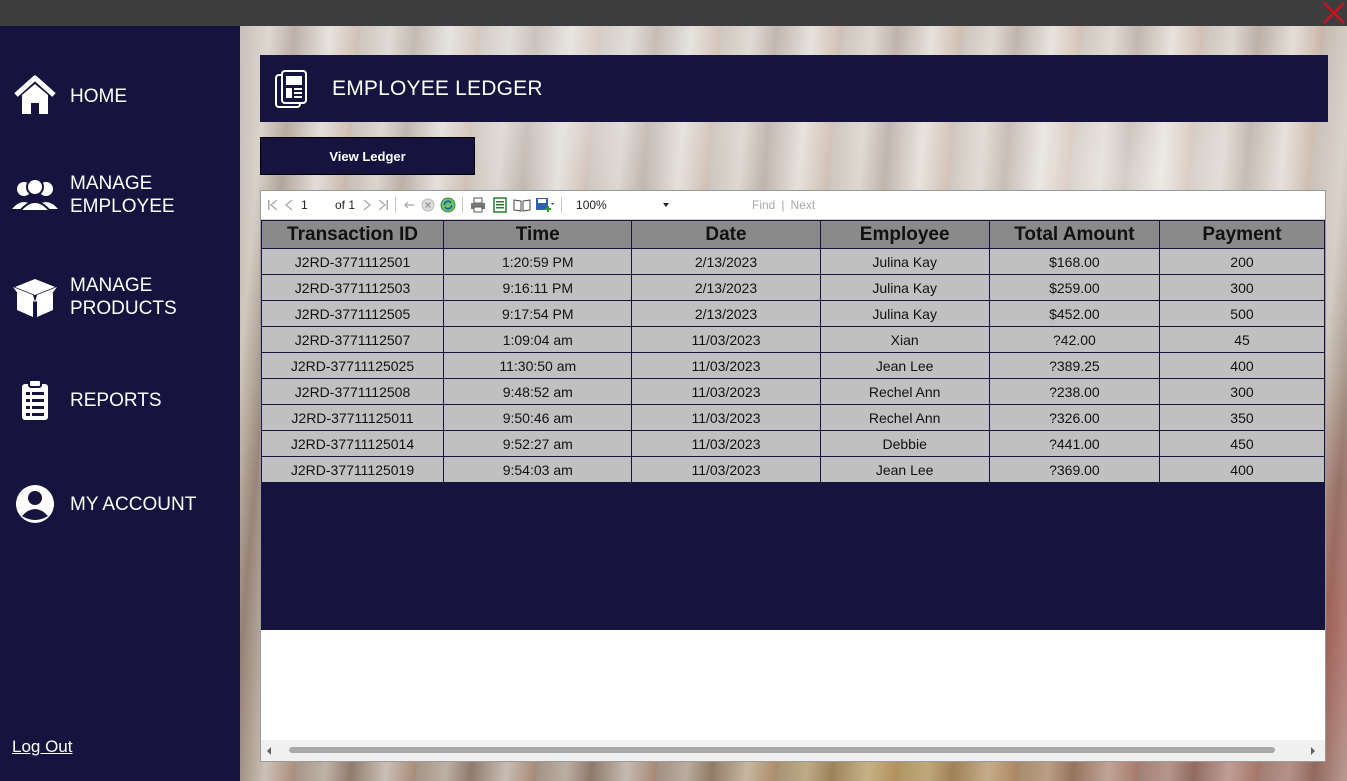 This screenshot has width=1347, height=781. What do you see at coordinates (1241, 313) in the screenshot?
I see `table-cell: 500` at bounding box center [1241, 313].